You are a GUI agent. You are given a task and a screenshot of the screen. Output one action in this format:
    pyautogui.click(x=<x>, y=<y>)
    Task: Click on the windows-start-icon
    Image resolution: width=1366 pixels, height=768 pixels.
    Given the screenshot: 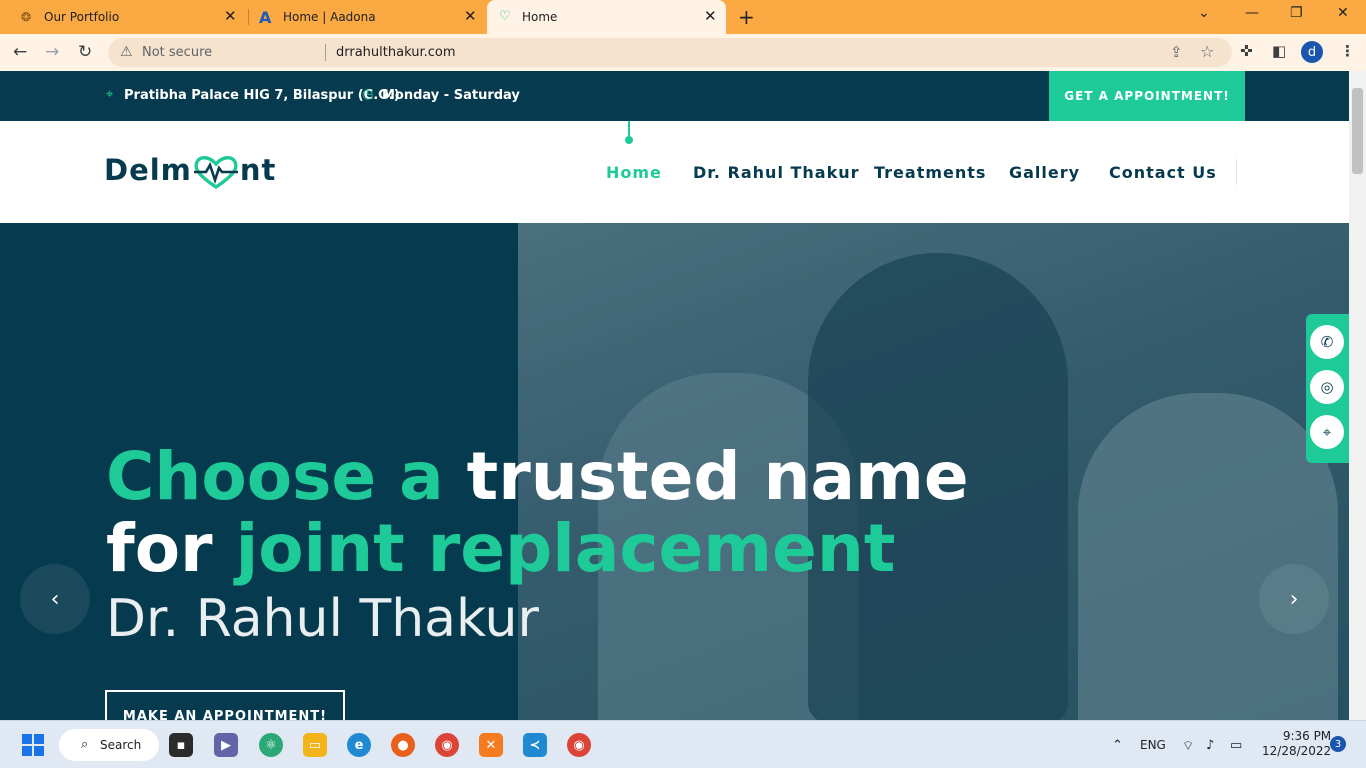 What is the action you would take?
    pyautogui.click(x=33, y=745)
    